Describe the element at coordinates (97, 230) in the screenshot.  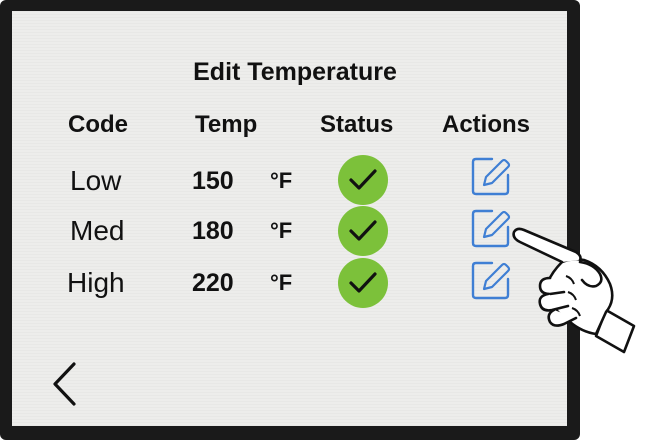
I see `row-code: Med` at that location.